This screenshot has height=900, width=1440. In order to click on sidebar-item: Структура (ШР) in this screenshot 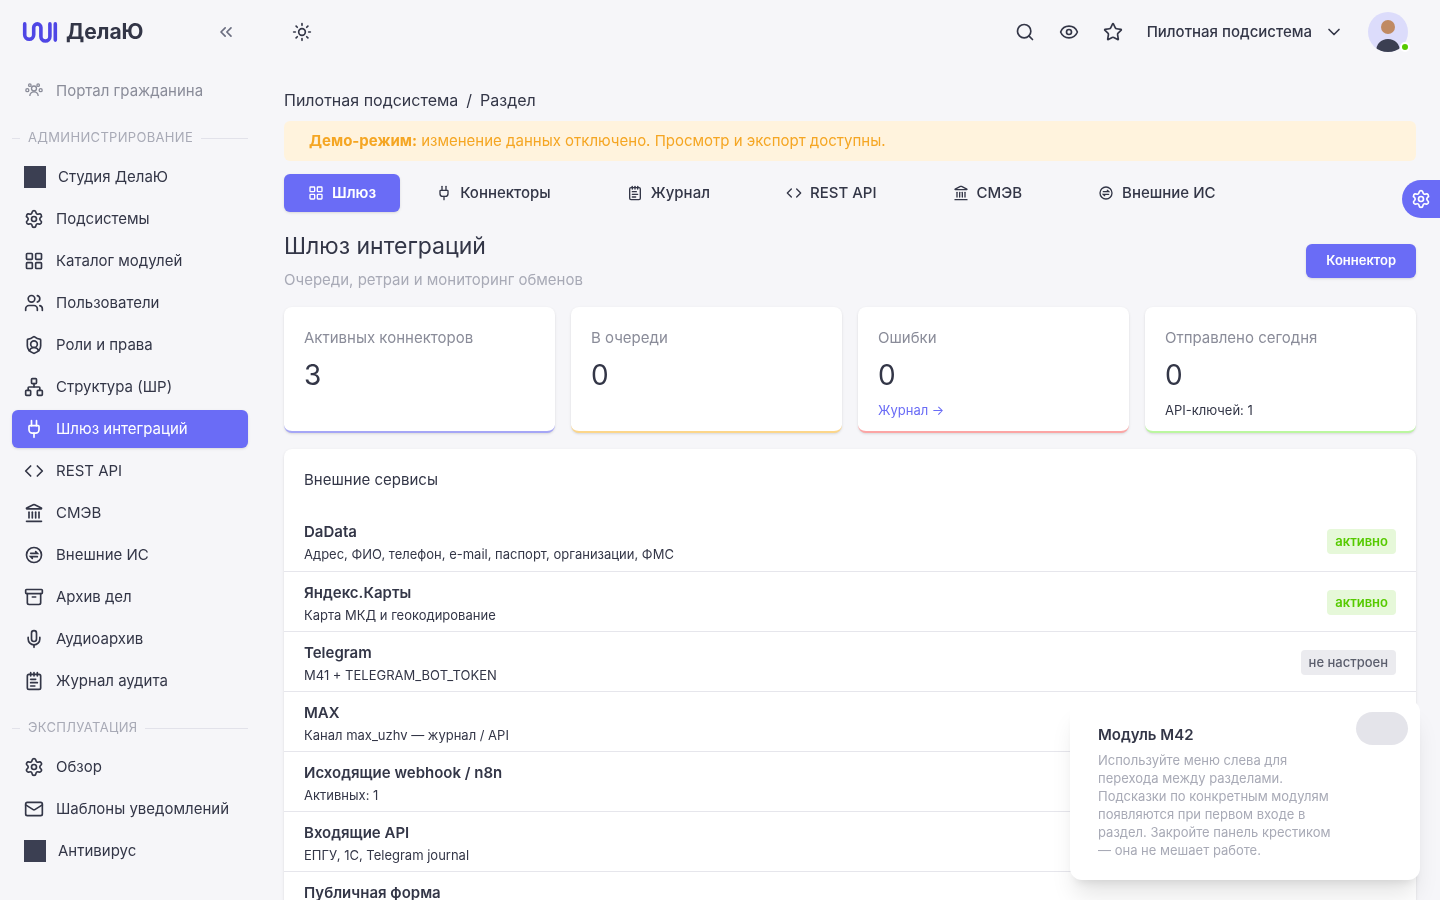, I will do `click(130, 387)`.